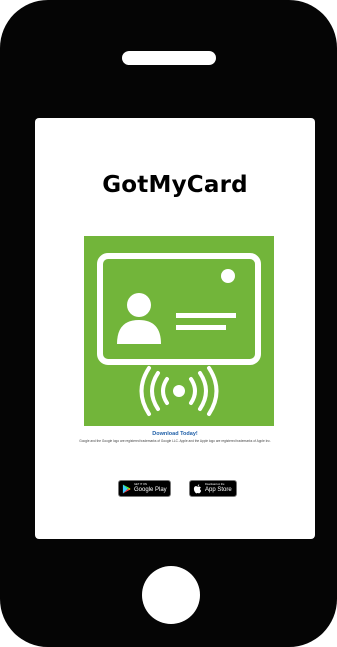 The image size is (337, 647). I want to click on google-play-icon, so click(126, 488).